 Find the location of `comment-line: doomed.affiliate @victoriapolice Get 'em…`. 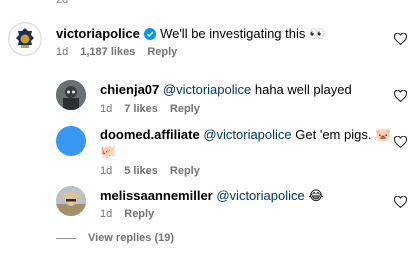

comment-line: doomed.affiliate @victoriapolice Get 'em… is located at coordinates (245, 135).